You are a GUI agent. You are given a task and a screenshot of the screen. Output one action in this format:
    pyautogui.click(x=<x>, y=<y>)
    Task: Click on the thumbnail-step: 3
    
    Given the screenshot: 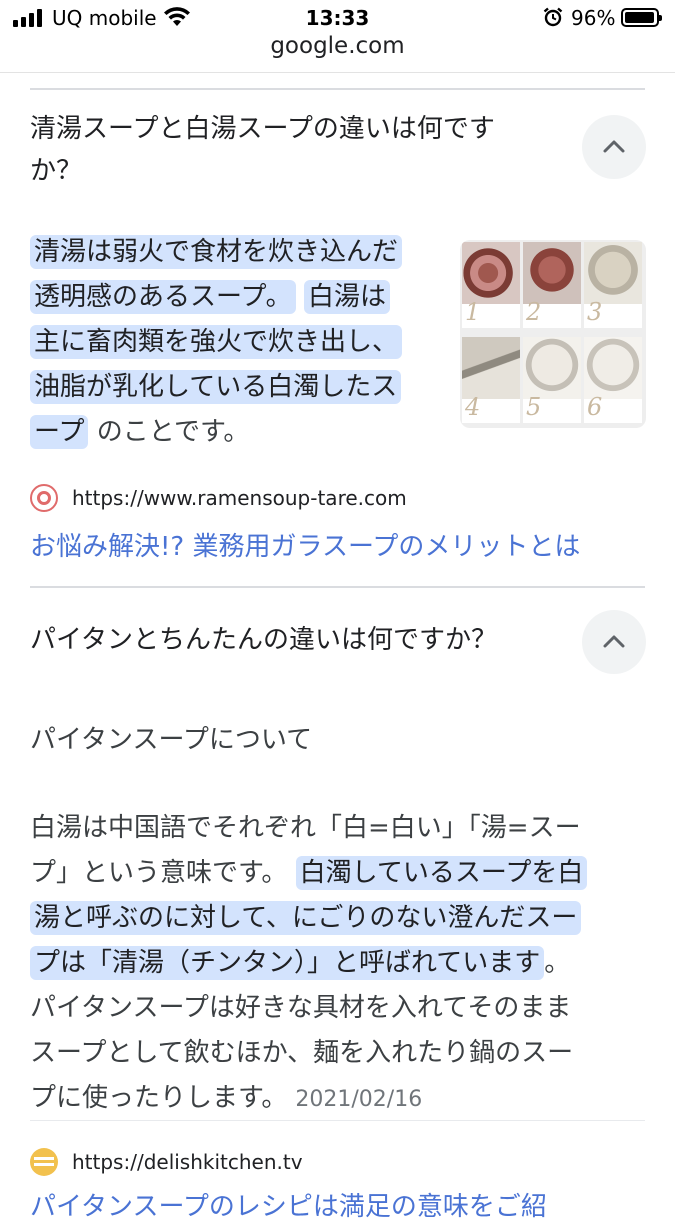 What is the action you would take?
    pyautogui.click(x=613, y=285)
    